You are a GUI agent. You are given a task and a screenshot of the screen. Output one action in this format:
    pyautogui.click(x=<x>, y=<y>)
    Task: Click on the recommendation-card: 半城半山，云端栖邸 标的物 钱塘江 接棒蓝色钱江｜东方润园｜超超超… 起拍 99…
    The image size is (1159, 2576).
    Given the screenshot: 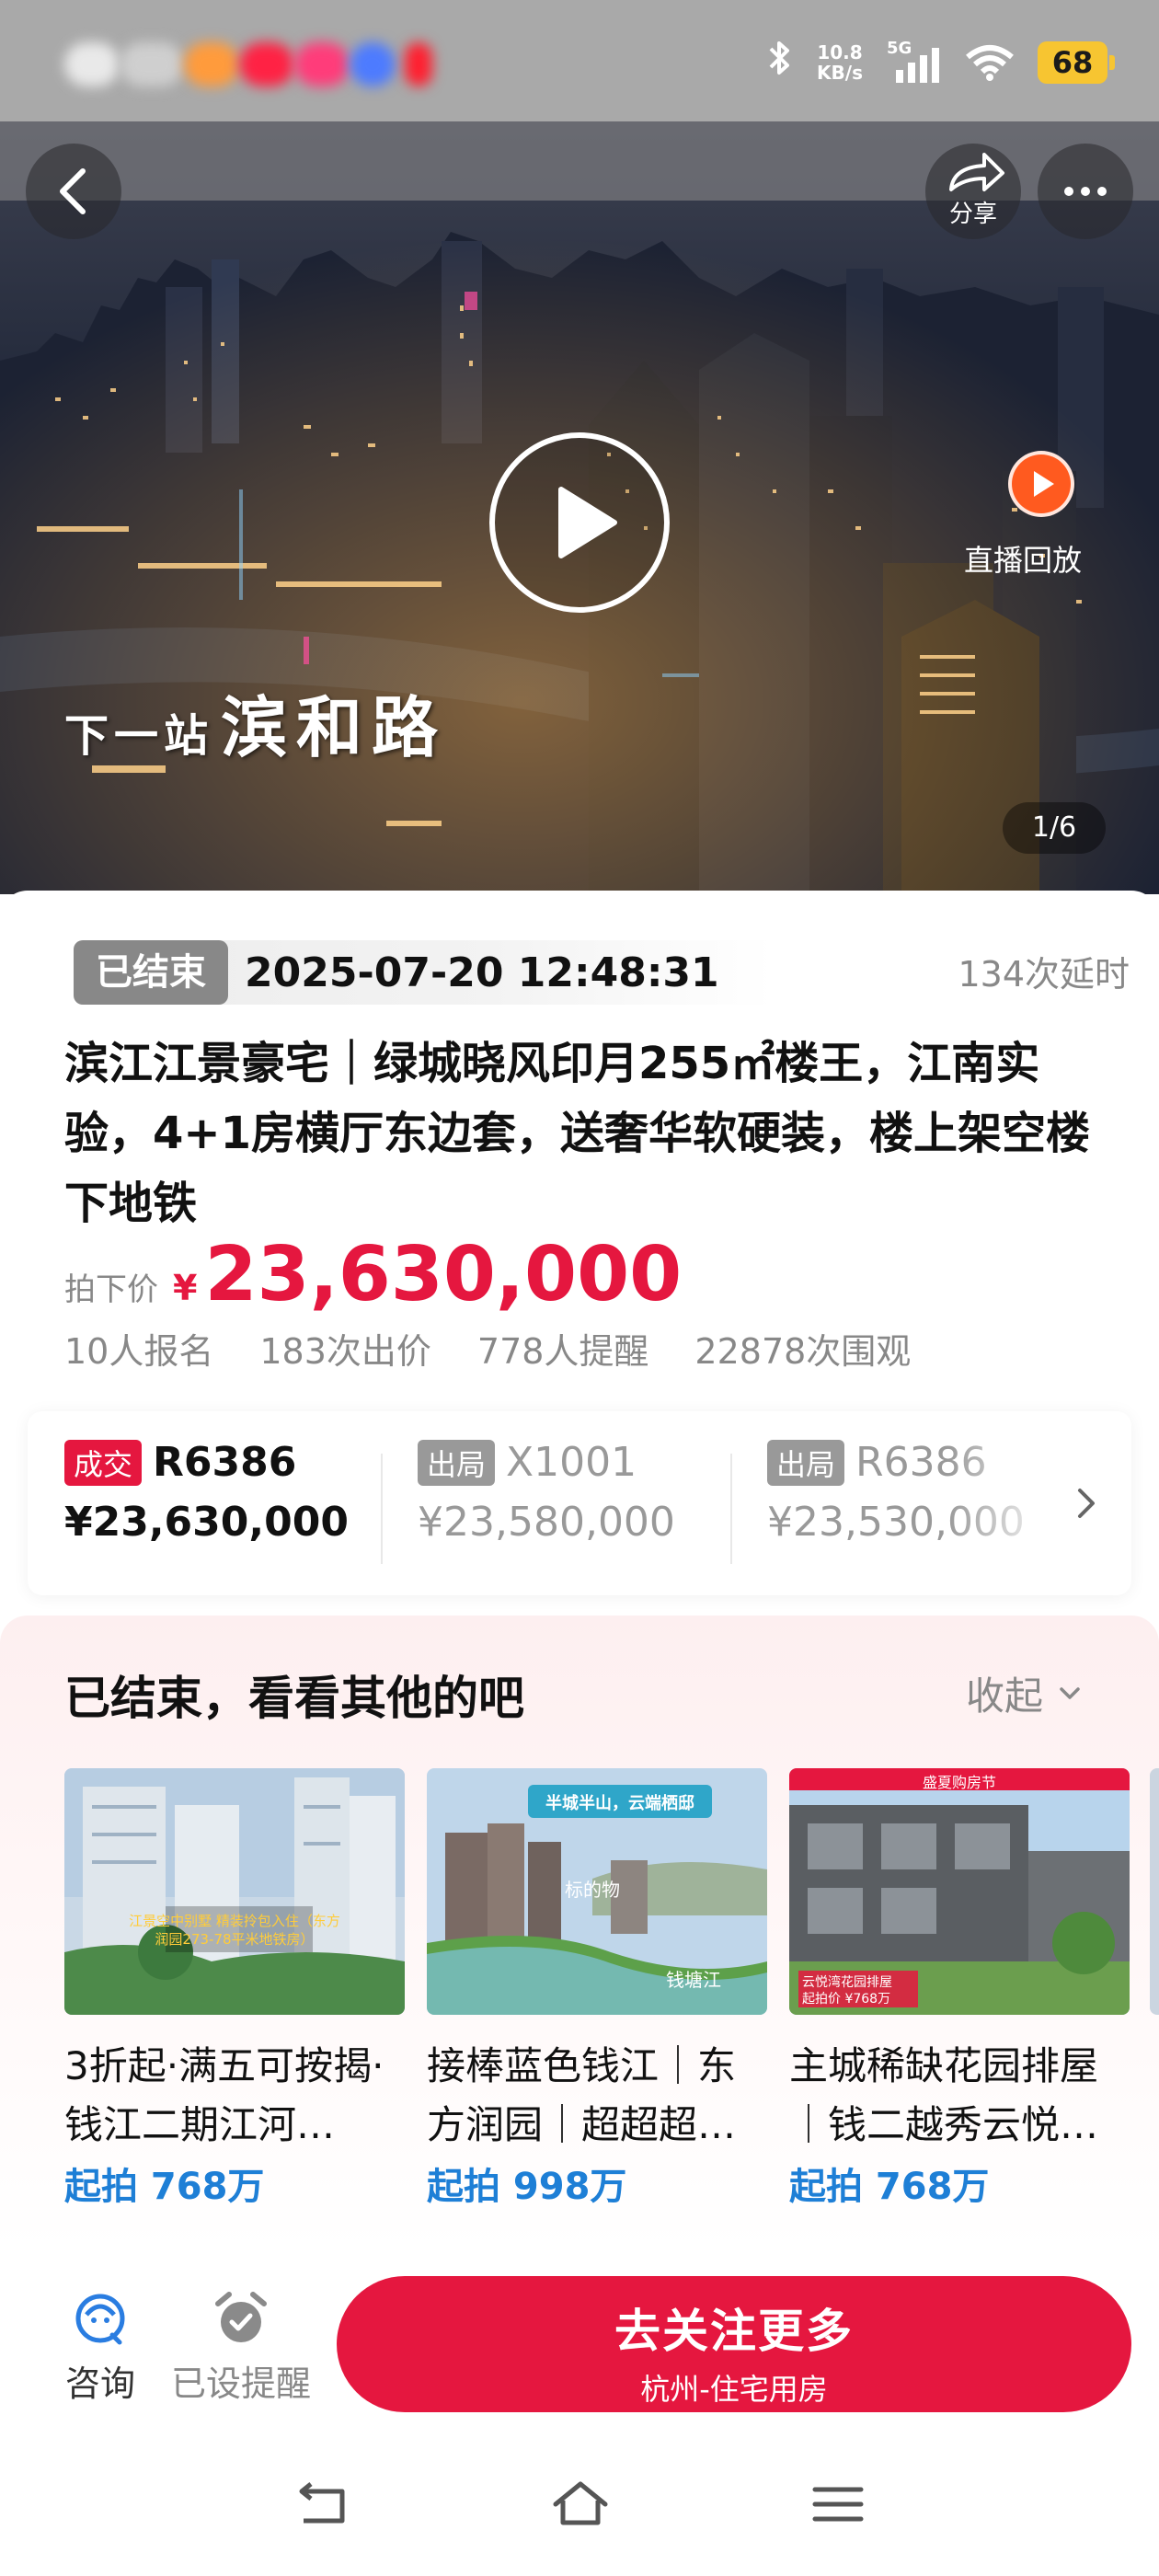 What is the action you would take?
    pyautogui.click(x=597, y=1989)
    